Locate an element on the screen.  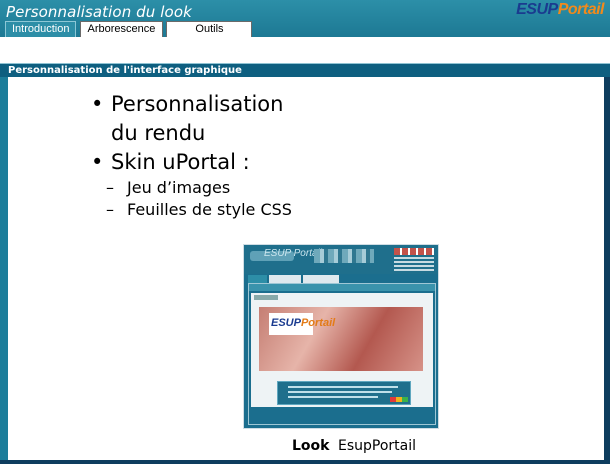
page-title: Personnalisation du look is located at coordinates (99, 12).